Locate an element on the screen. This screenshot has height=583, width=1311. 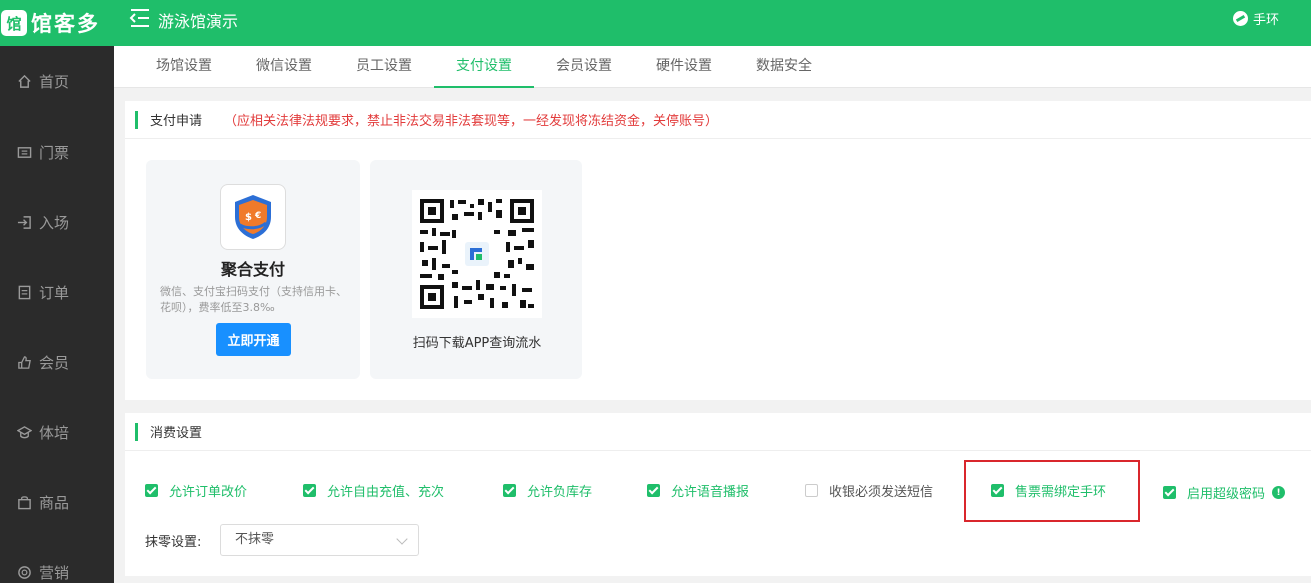
app-download-card: 扫码下载APP查询流水 is located at coordinates (476, 269).